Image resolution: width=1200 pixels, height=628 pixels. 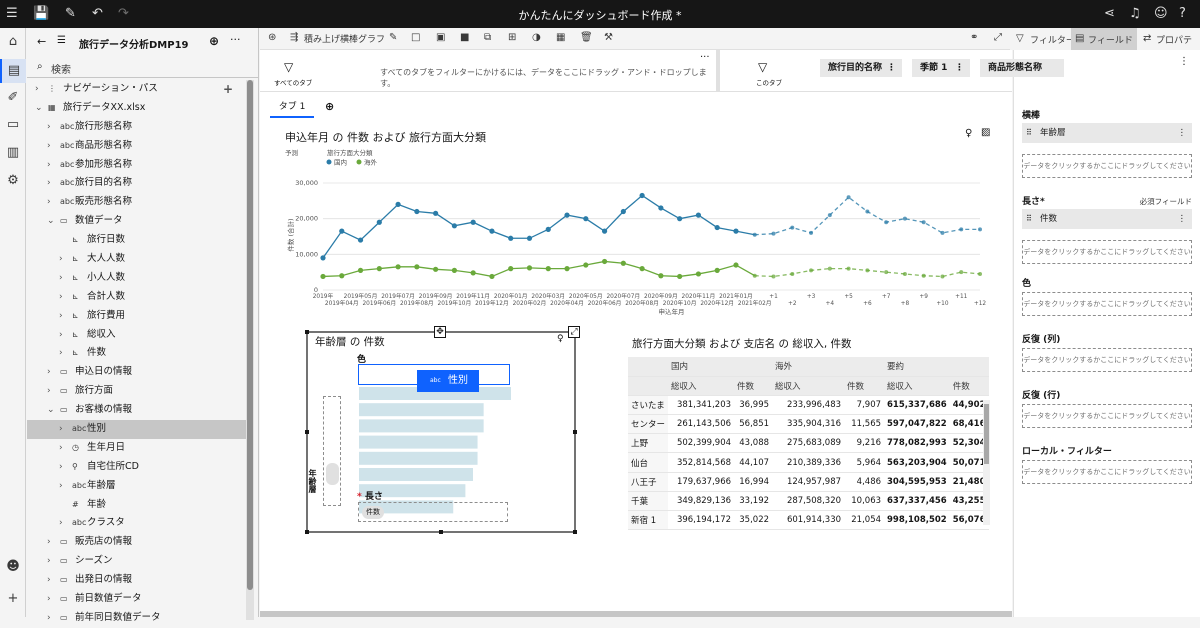 I want to click on table-cell: 9,216, so click(x=864, y=443).